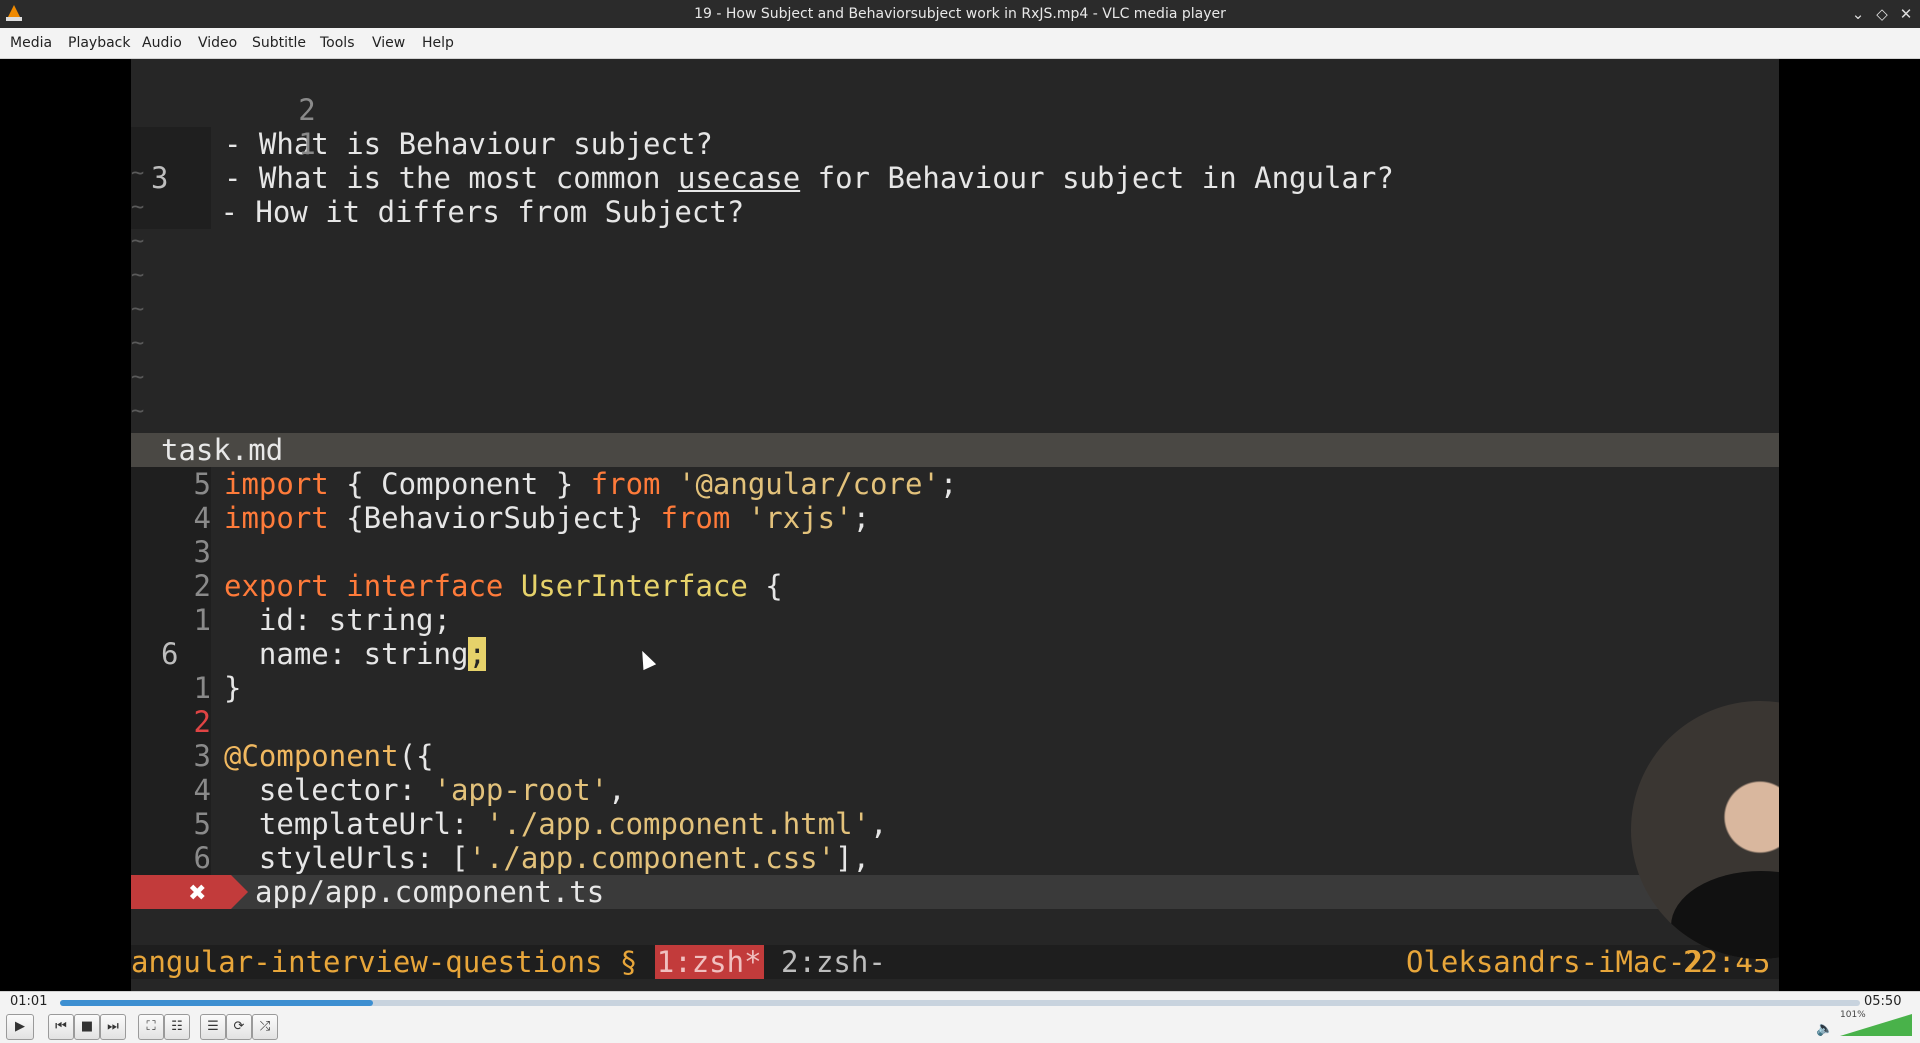 The image size is (1920, 1043). I want to click on code-token: ,, so click(879, 824).